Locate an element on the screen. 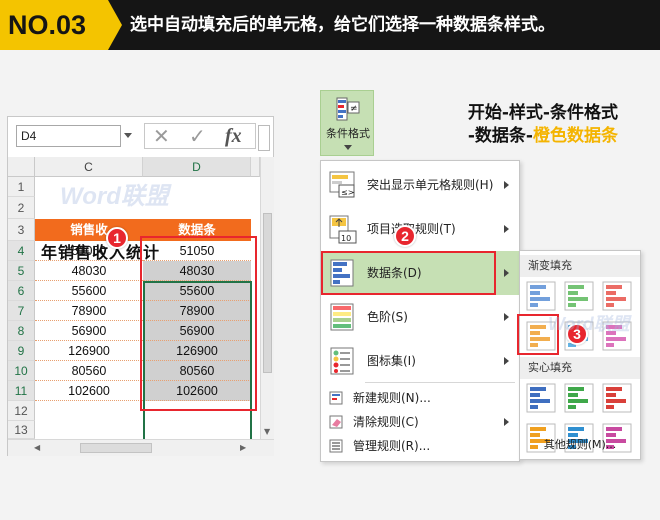  instruction-line-1: 开始-样式-条件格式 is located at coordinates (542, 113).